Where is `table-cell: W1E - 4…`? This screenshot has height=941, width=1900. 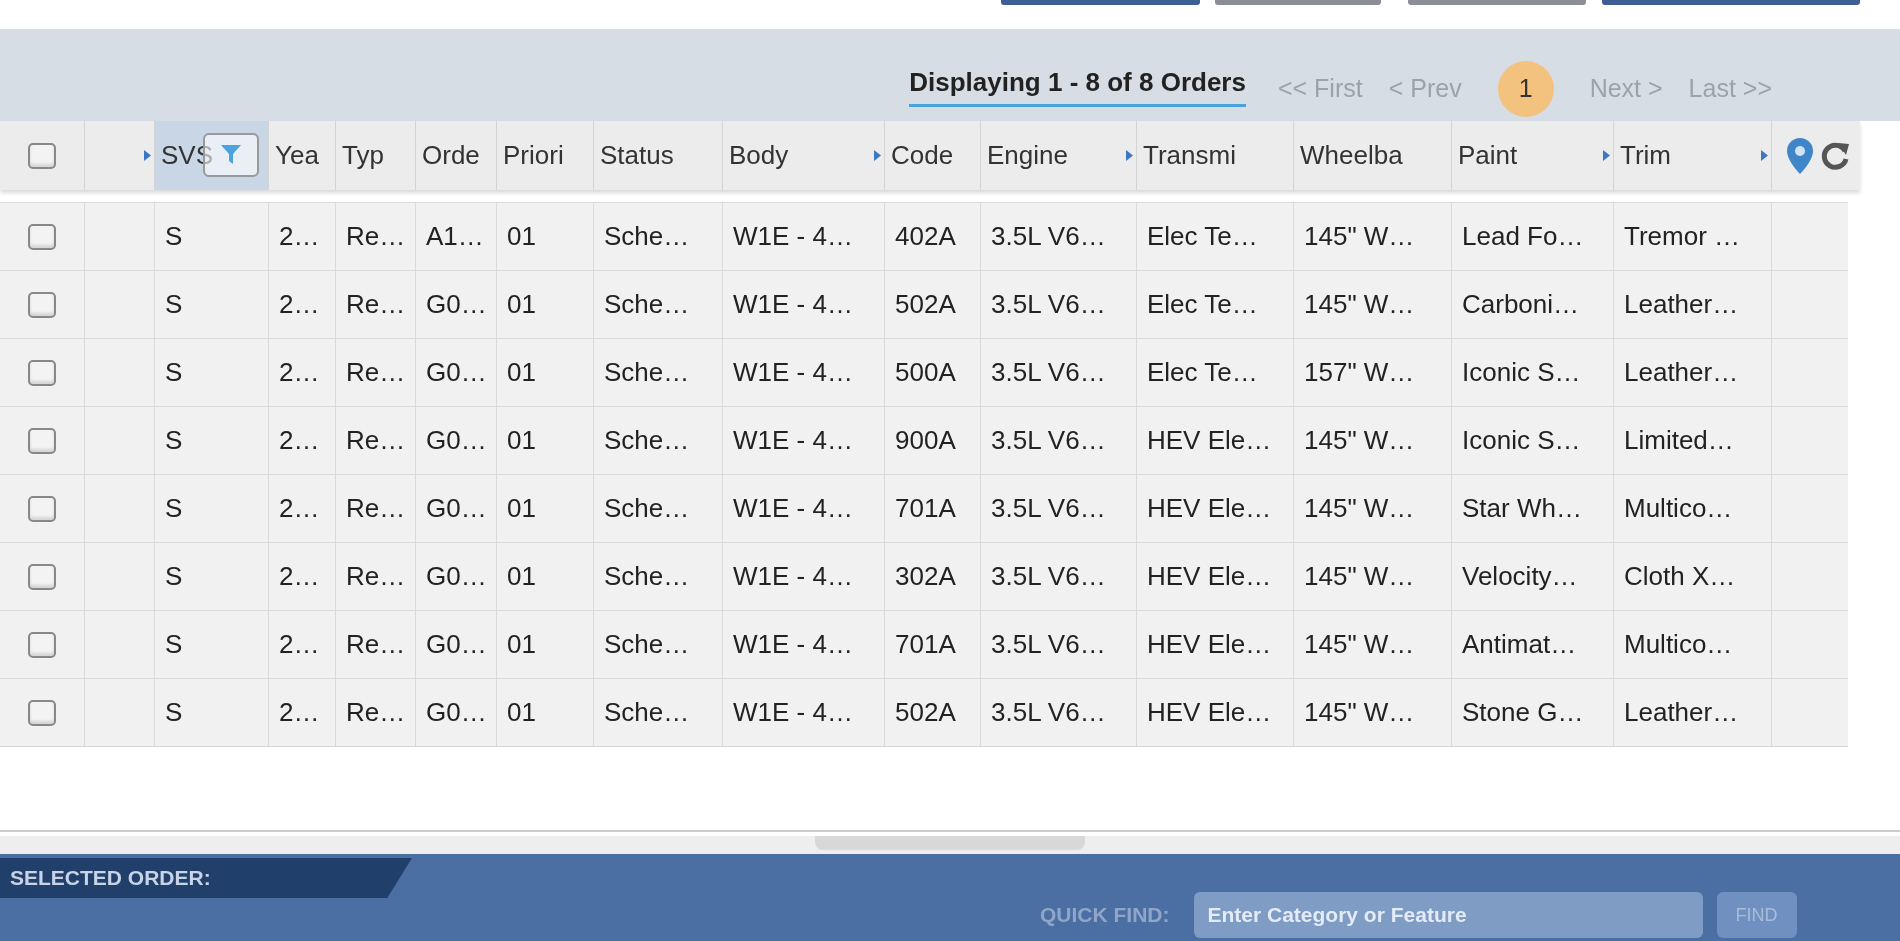 table-cell: W1E - 4… is located at coordinates (804, 712).